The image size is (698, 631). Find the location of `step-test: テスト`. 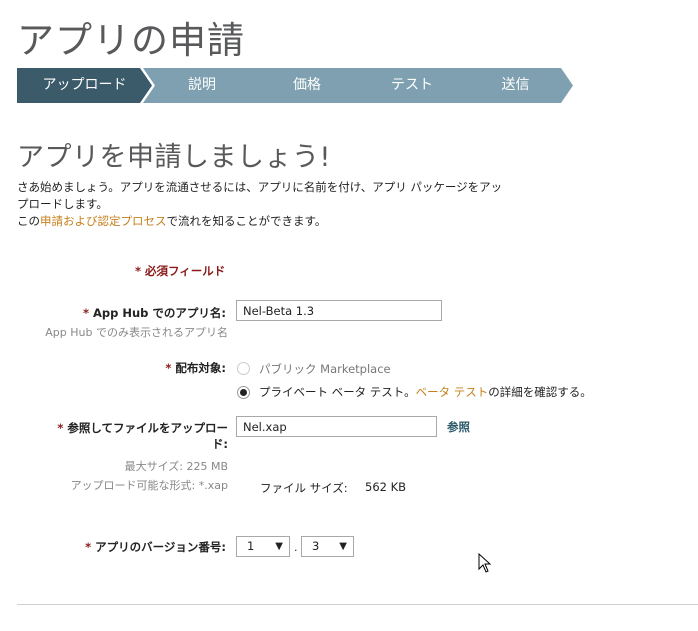

step-test: テスト is located at coordinates (412, 85).